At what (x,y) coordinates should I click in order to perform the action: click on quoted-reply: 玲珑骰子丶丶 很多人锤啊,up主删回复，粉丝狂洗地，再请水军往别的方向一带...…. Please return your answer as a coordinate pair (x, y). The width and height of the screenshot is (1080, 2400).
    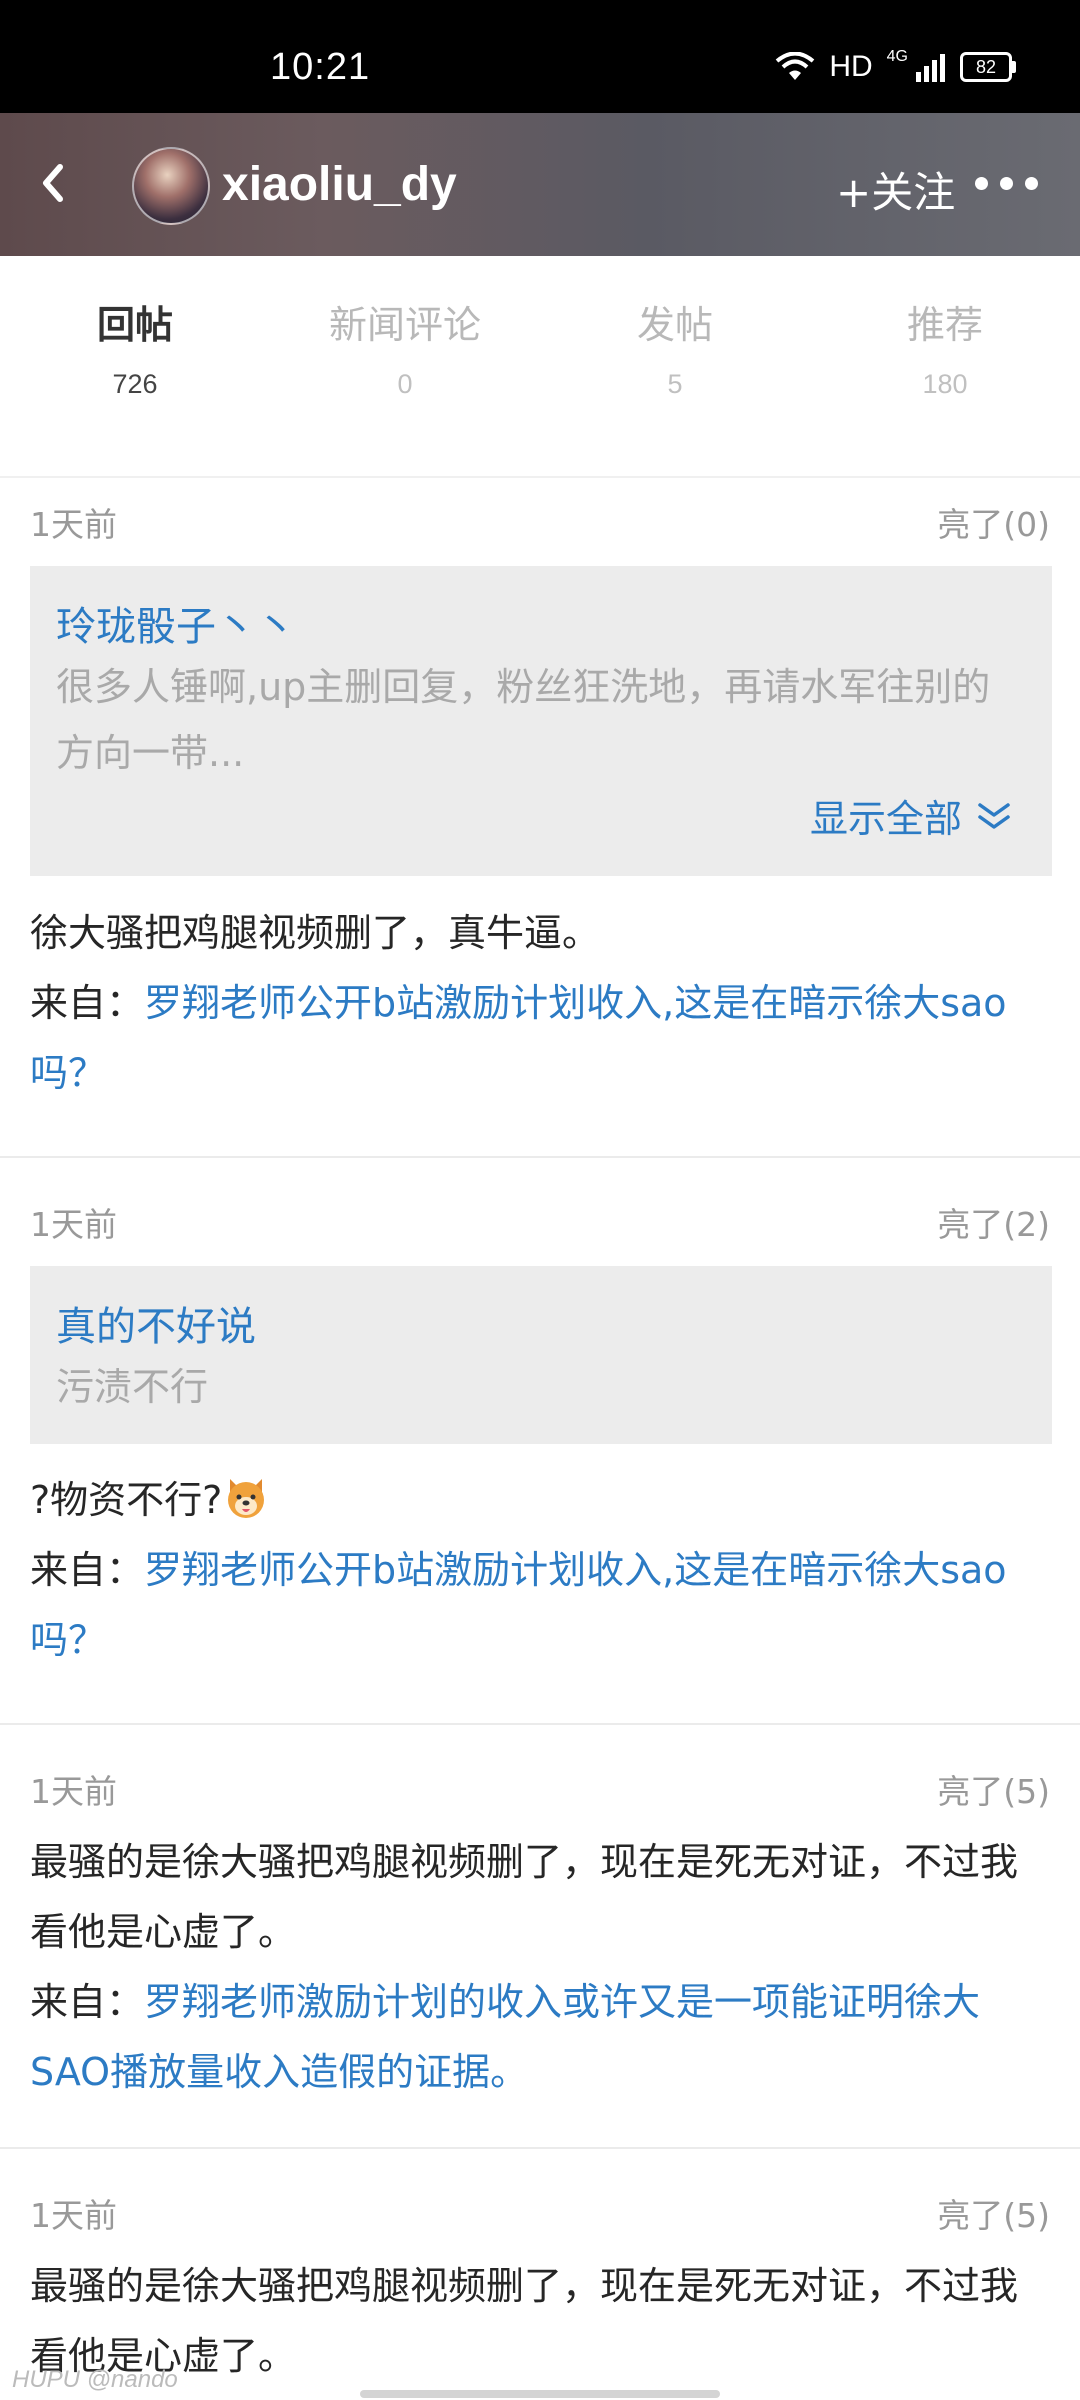
    Looking at the image, I should click on (541, 721).